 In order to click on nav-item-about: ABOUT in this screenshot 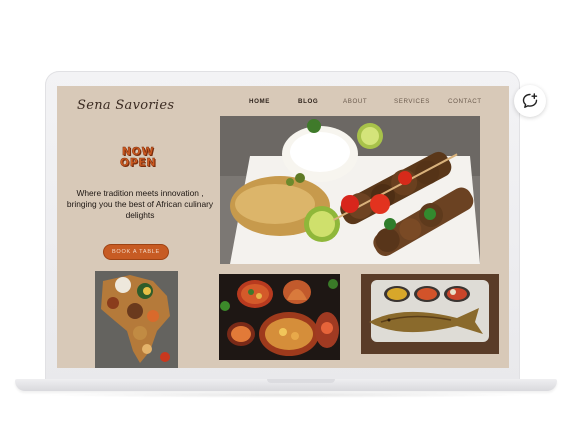, I will do `click(355, 101)`.